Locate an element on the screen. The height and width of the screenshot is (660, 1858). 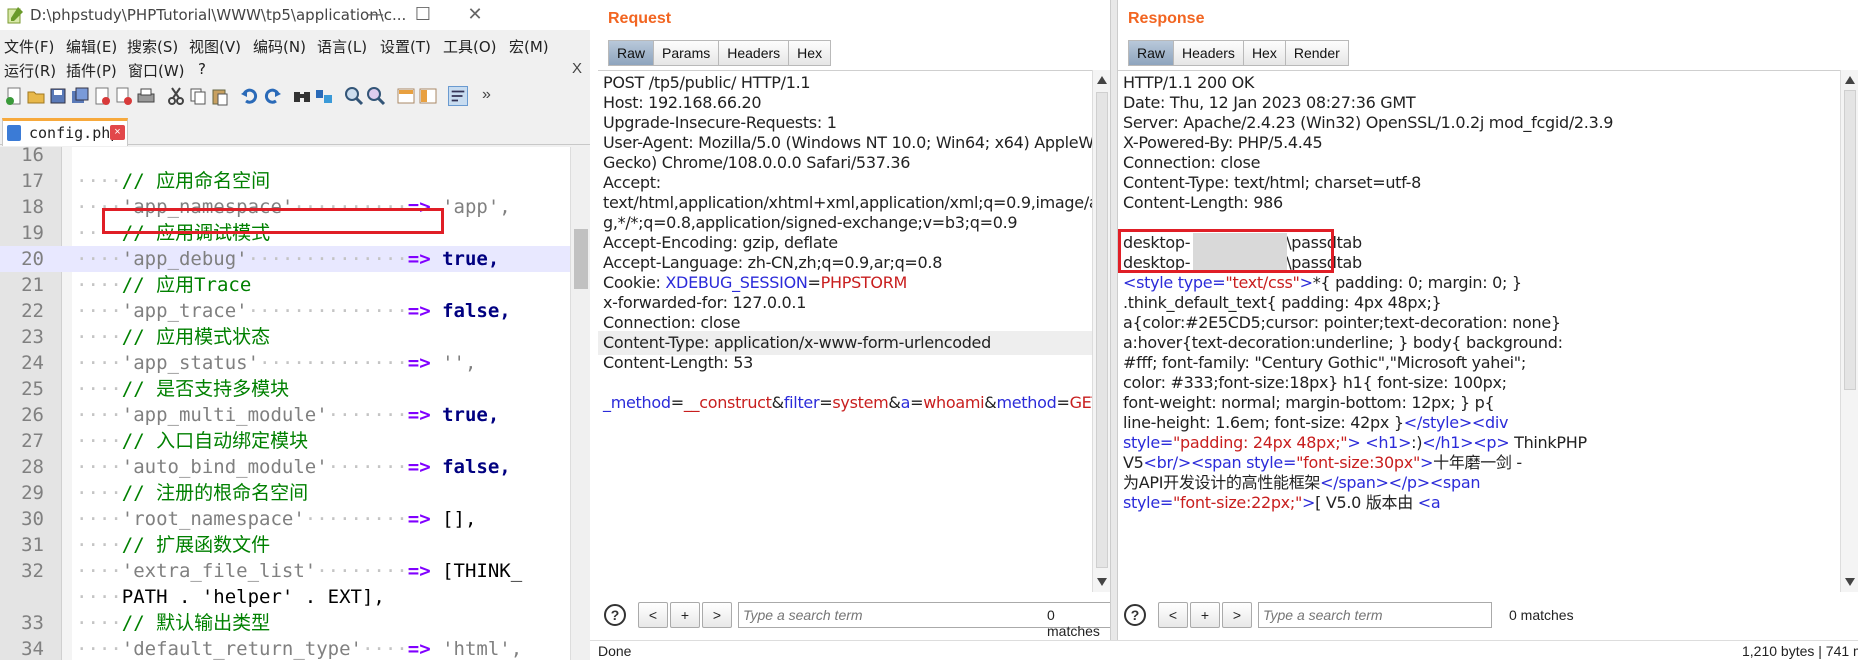
word-wrap-icon is located at coordinates (458, 96).